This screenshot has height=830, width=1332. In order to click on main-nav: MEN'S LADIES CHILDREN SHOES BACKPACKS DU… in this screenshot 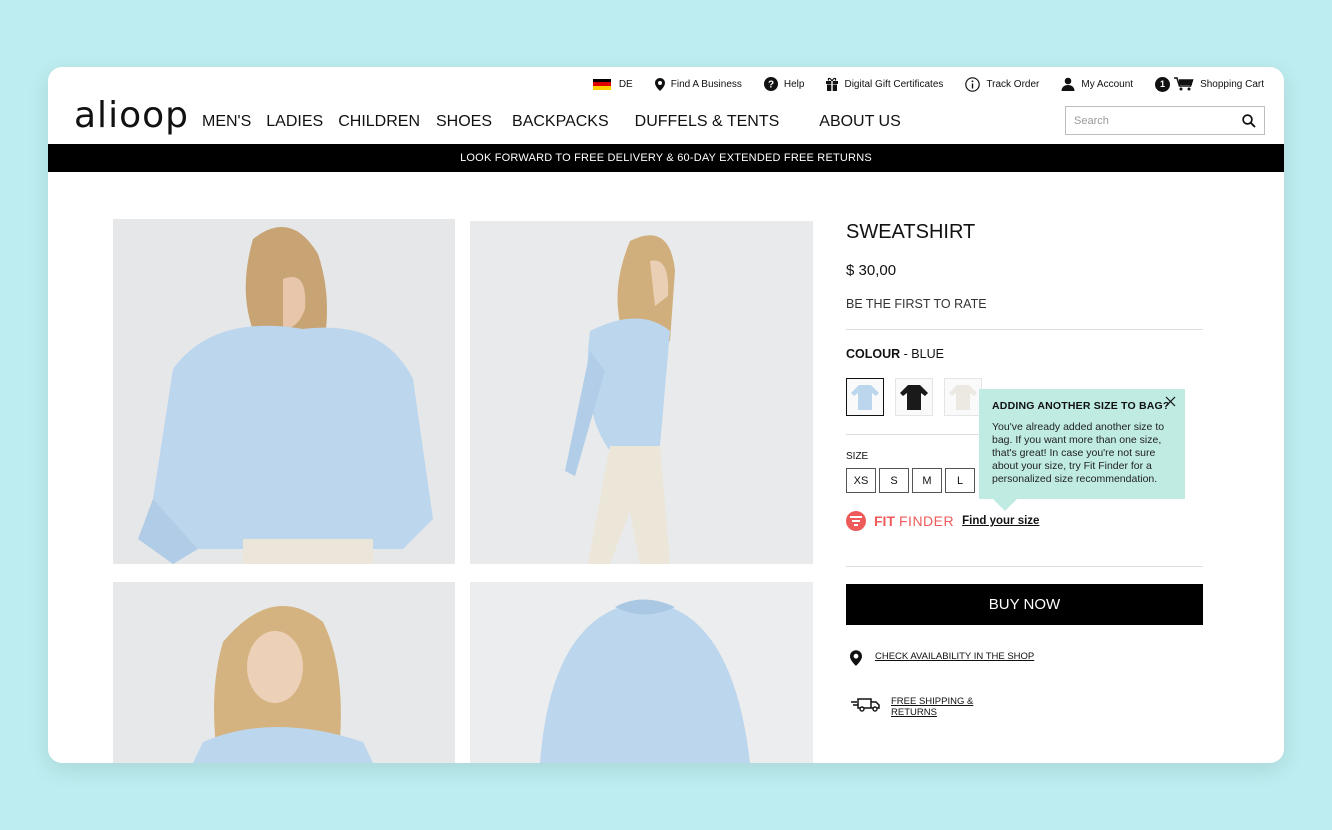, I will do `click(551, 122)`.